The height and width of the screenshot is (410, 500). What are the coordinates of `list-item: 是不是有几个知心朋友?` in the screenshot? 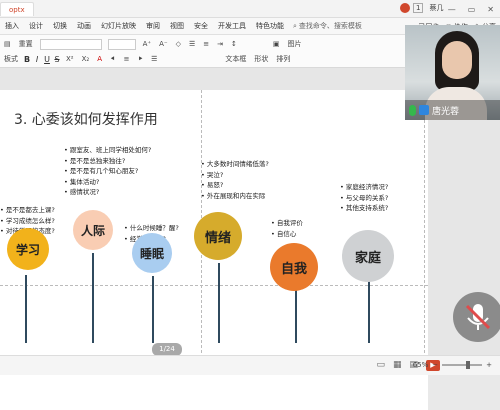 It's located at (107, 171).